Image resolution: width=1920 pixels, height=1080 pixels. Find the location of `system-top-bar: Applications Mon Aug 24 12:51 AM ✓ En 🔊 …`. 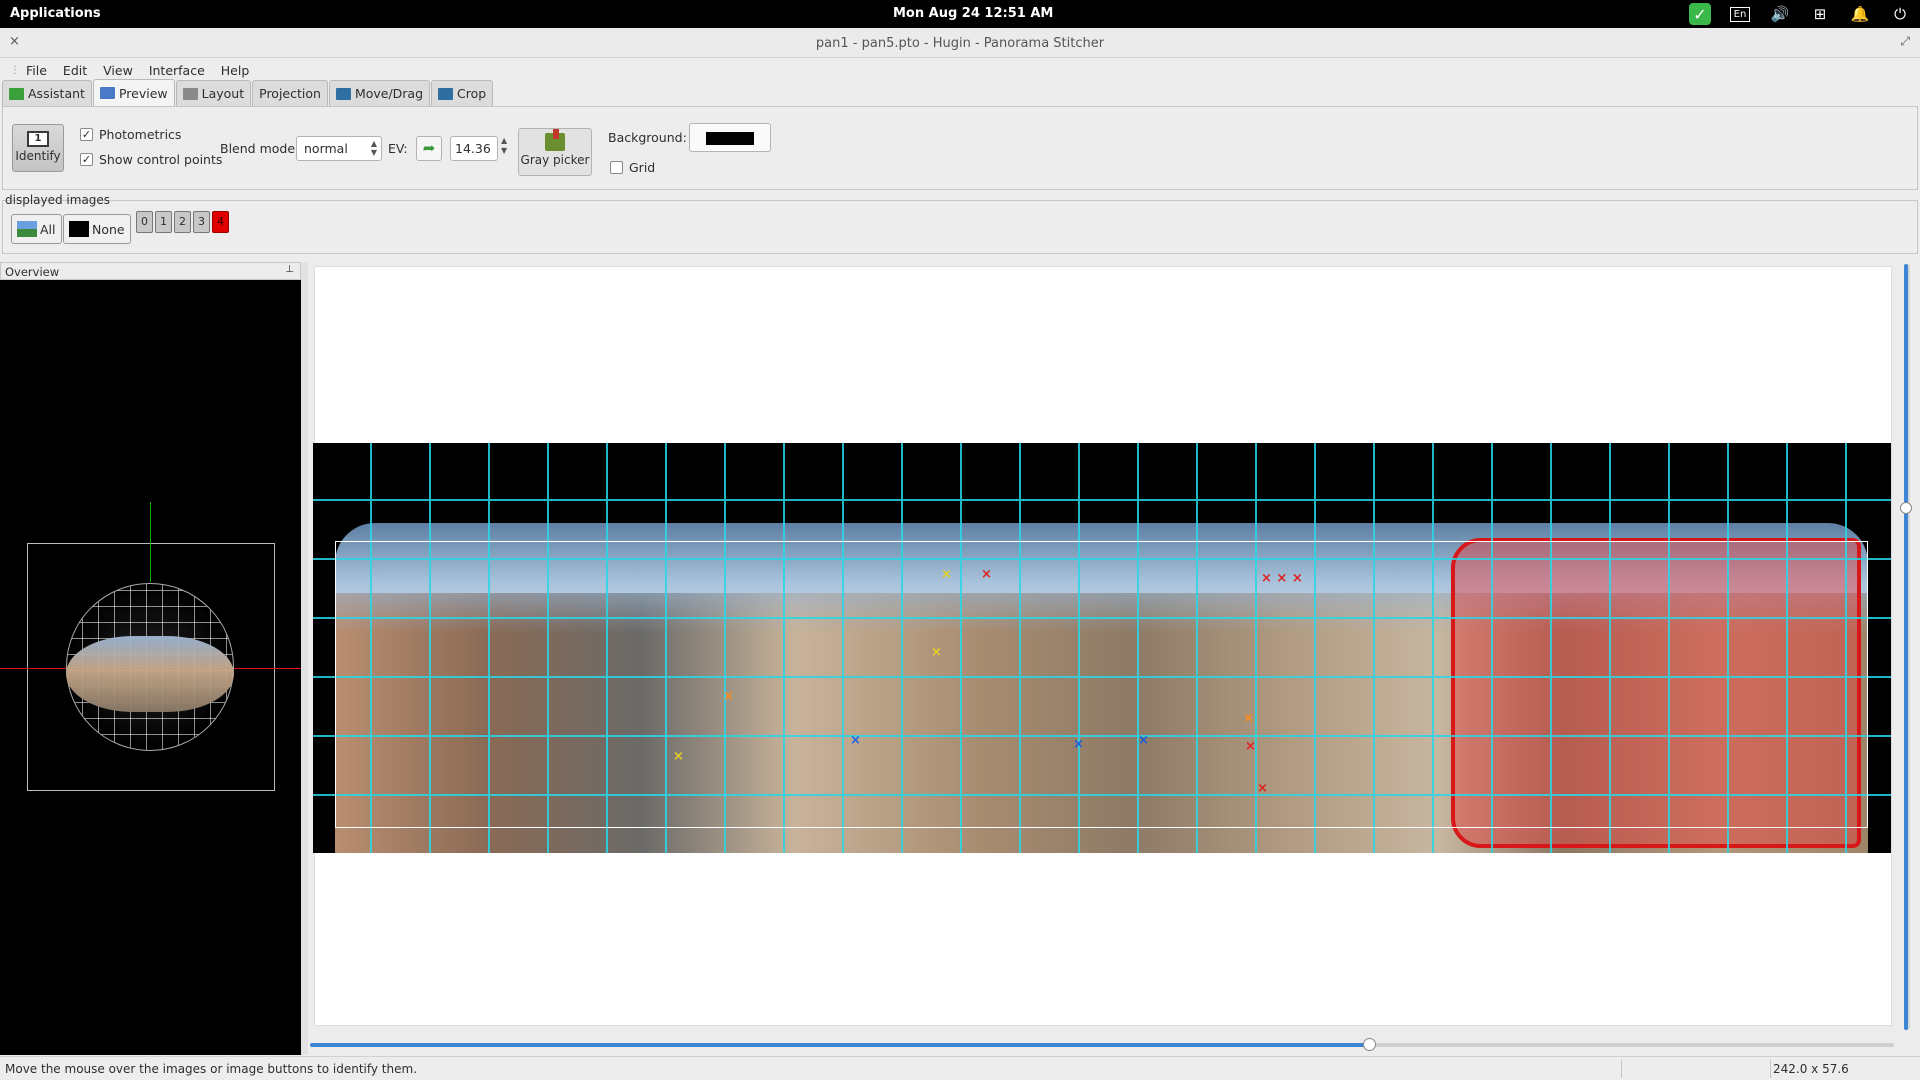

system-top-bar: Applications Mon Aug 24 12:51 AM ✓ En 🔊 … is located at coordinates (960, 14).